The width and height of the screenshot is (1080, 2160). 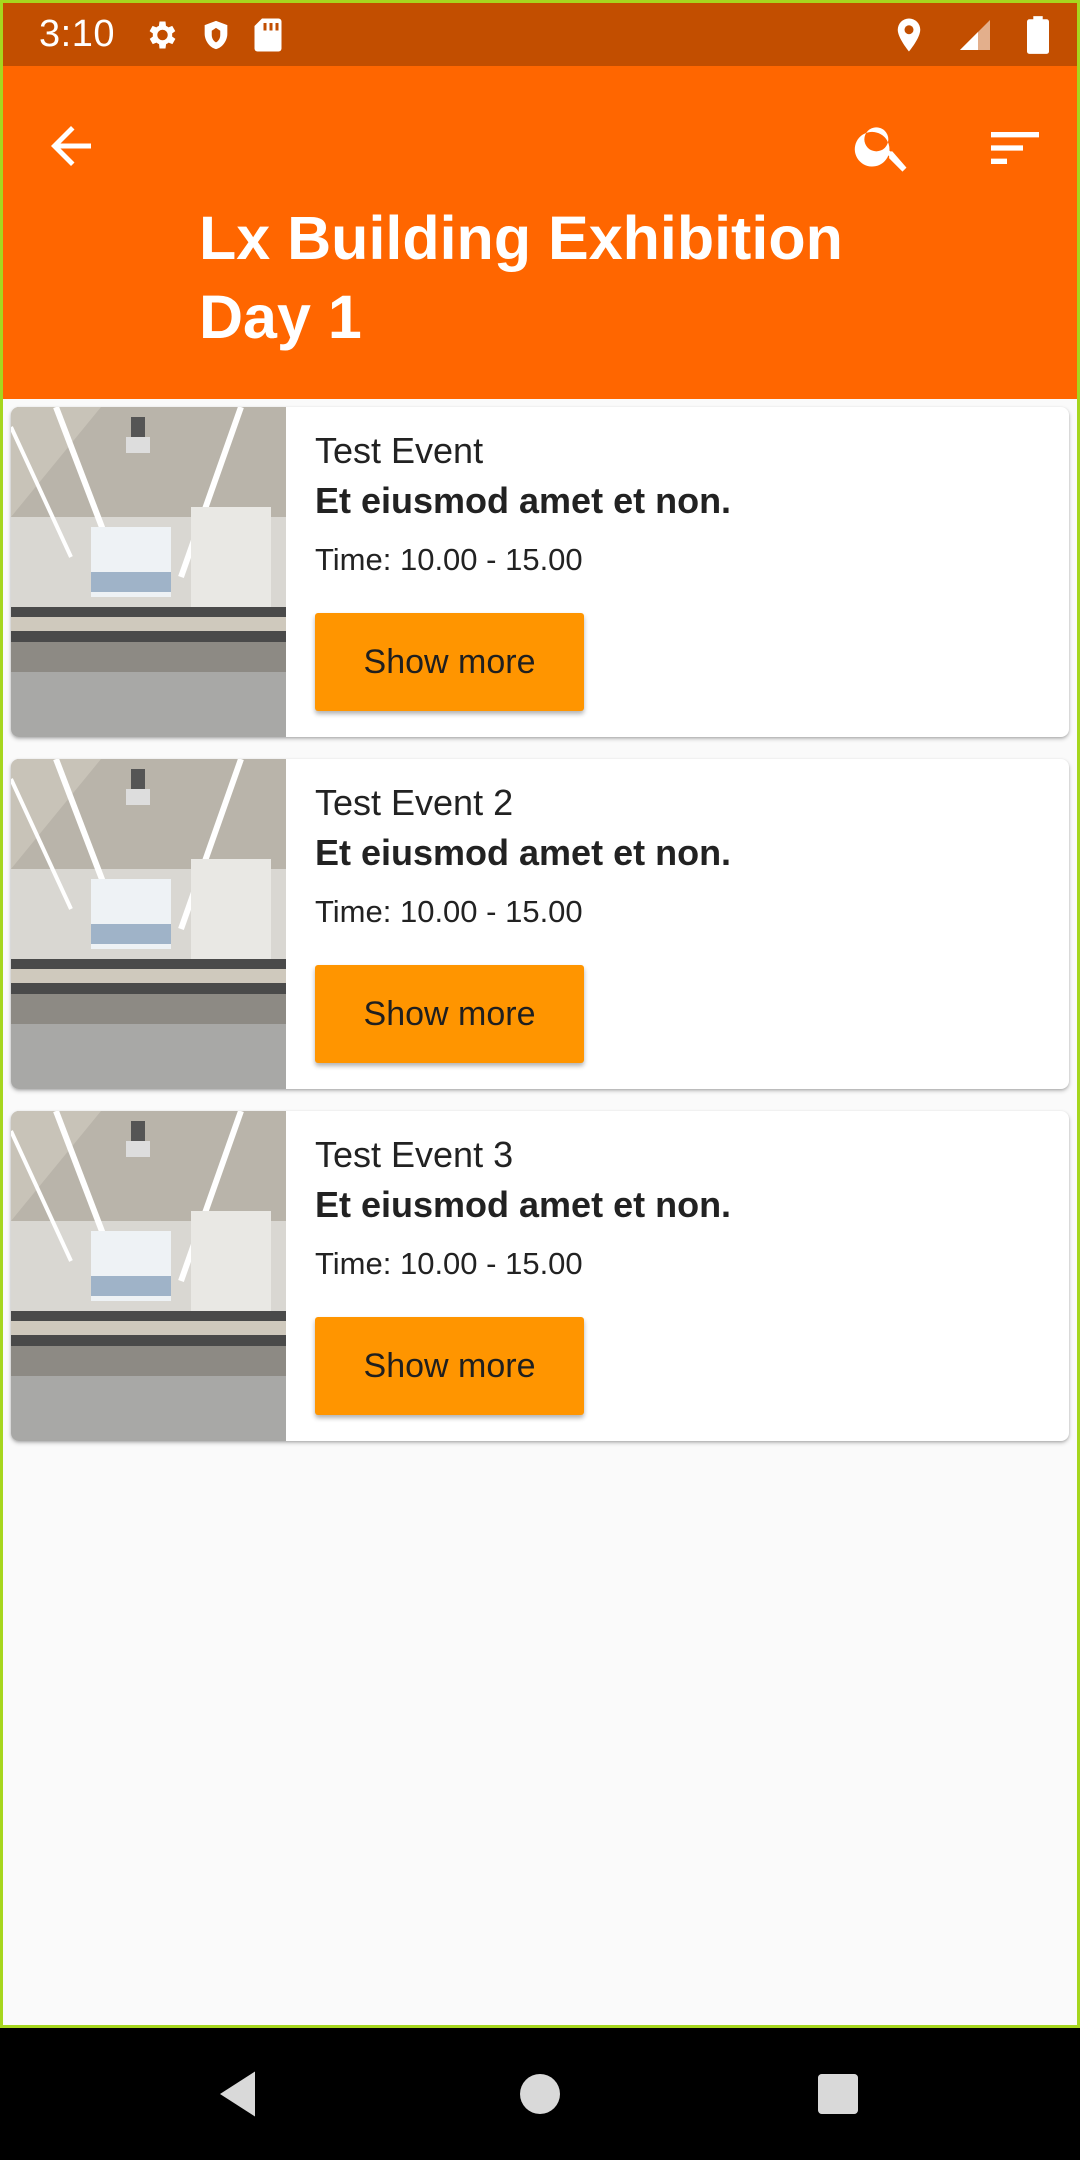 I want to click on event-title: Test Event, so click(x=399, y=450).